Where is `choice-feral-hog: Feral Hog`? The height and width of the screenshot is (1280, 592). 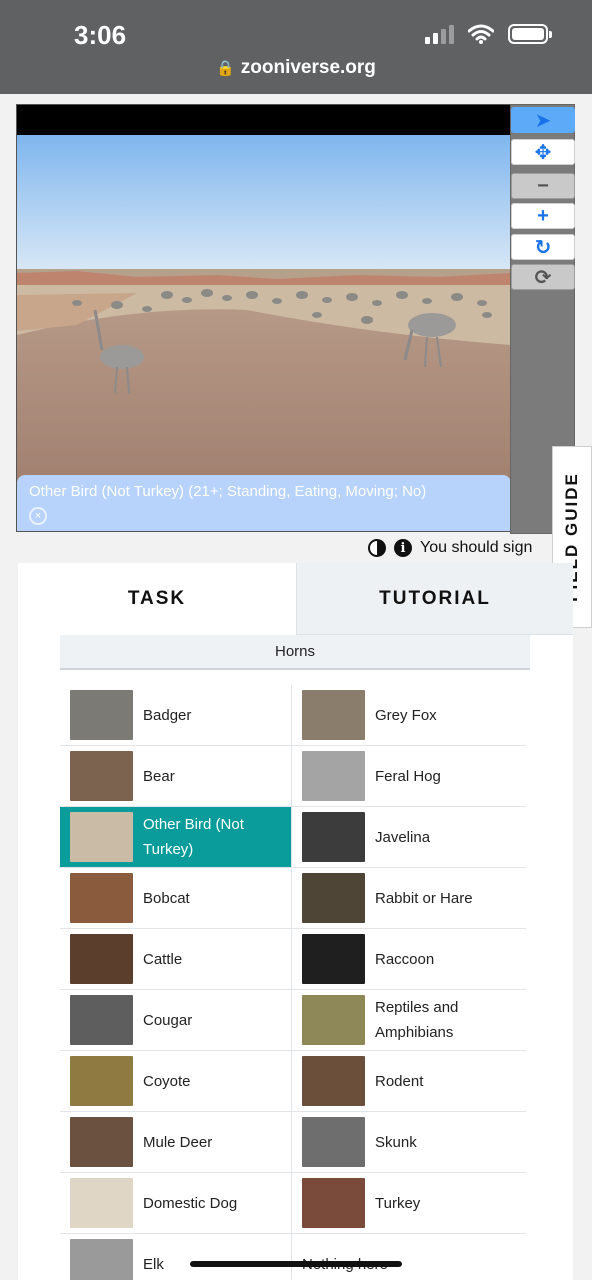 choice-feral-hog: Feral Hog is located at coordinates (409, 776).